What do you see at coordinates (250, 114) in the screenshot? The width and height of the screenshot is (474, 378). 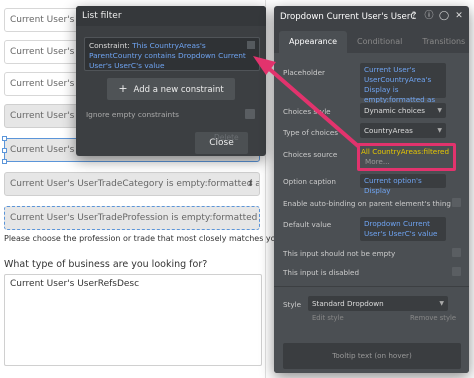 I see `ignore-empty-checkbox` at bounding box center [250, 114].